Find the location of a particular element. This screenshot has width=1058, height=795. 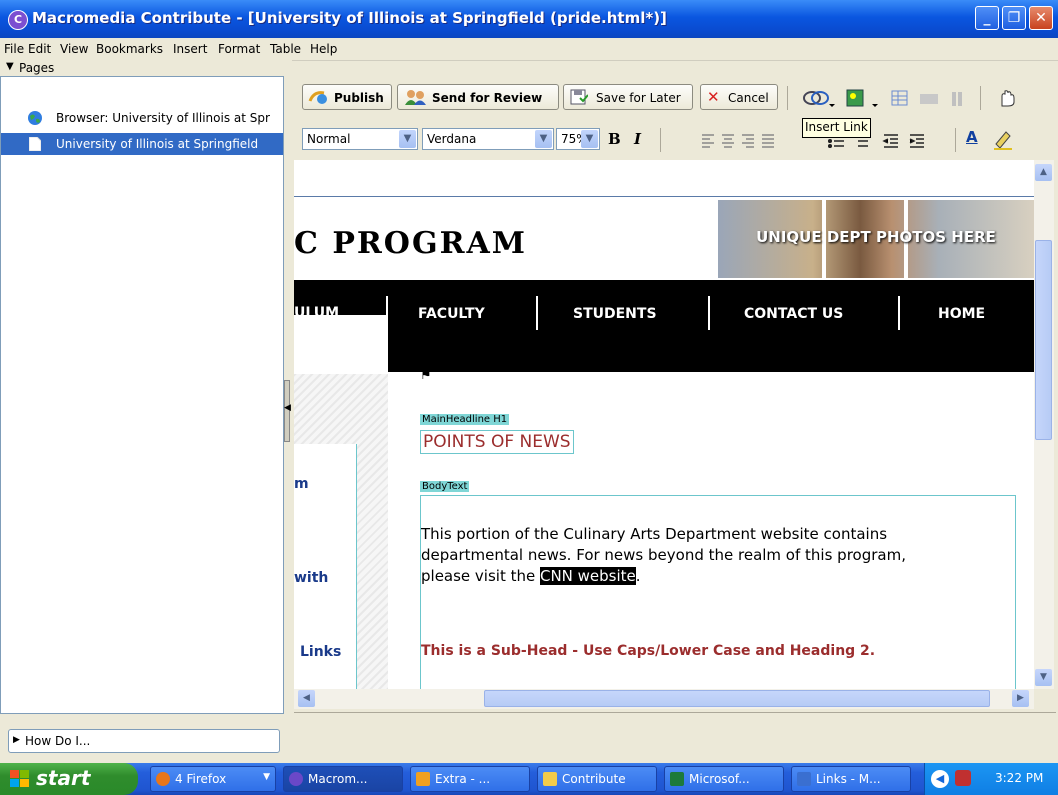

task-label: Contribute is located at coordinates (594, 779).